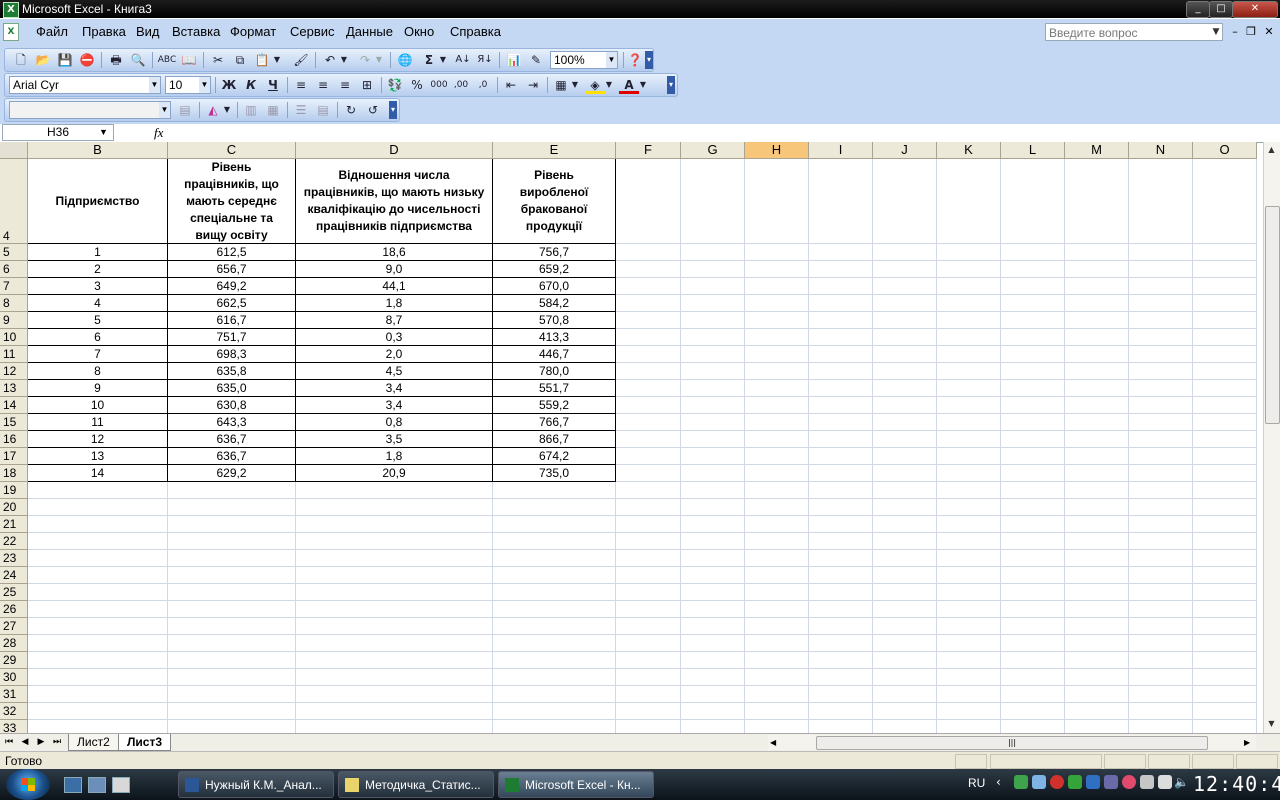 This screenshot has height=800, width=1280. Describe the element at coordinates (14, 201) in the screenshot. I see `row-header: 4` at that location.